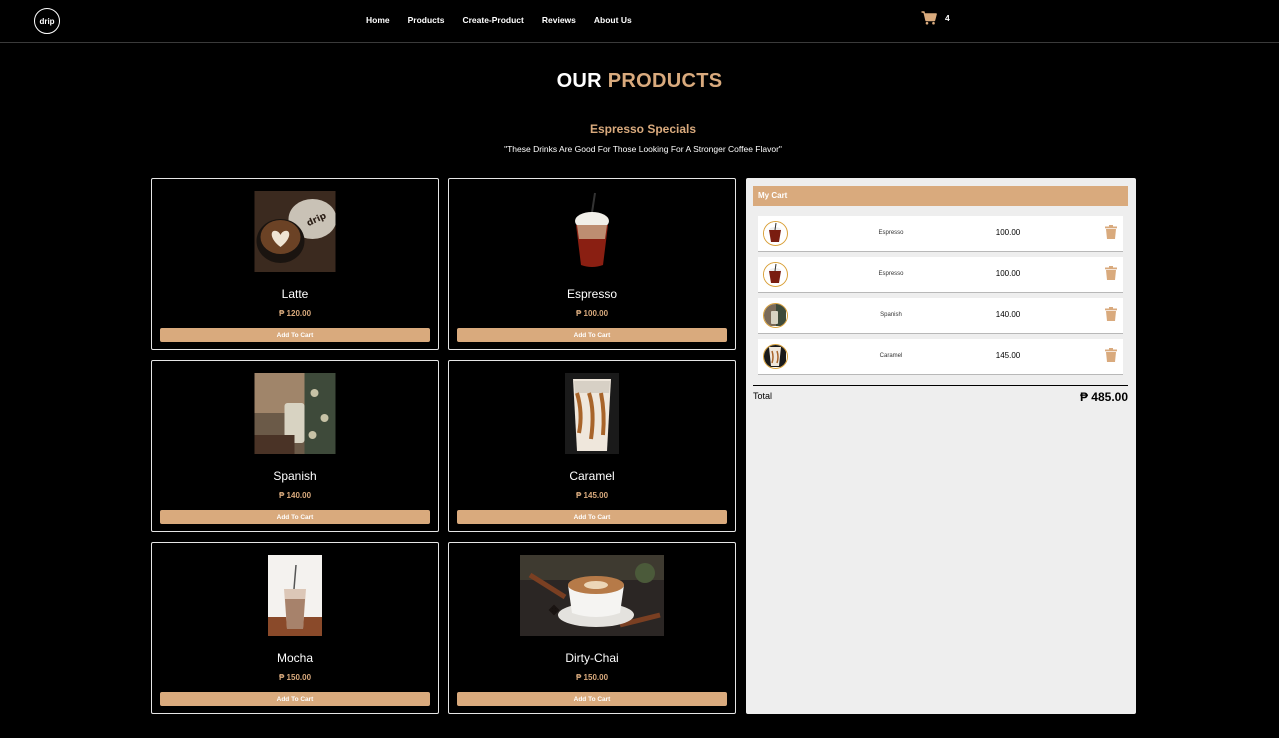 The image size is (1279, 738). I want to click on nav-link-products: Products, so click(426, 20).